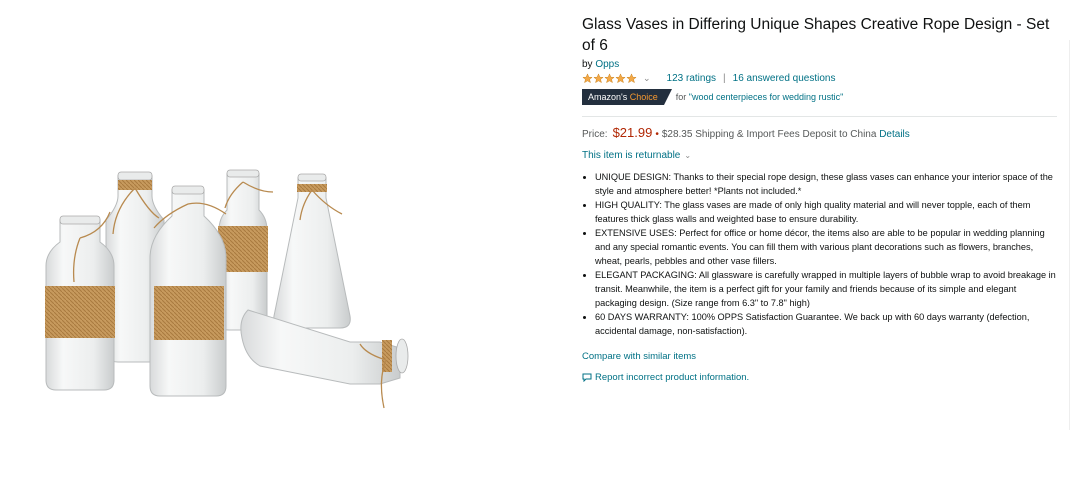 The height and width of the screenshot is (487, 1080). What do you see at coordinates (819, 377) in the screenshot?
I see `report-row: Report incorrect product information.` at bounding box center [819, 377].